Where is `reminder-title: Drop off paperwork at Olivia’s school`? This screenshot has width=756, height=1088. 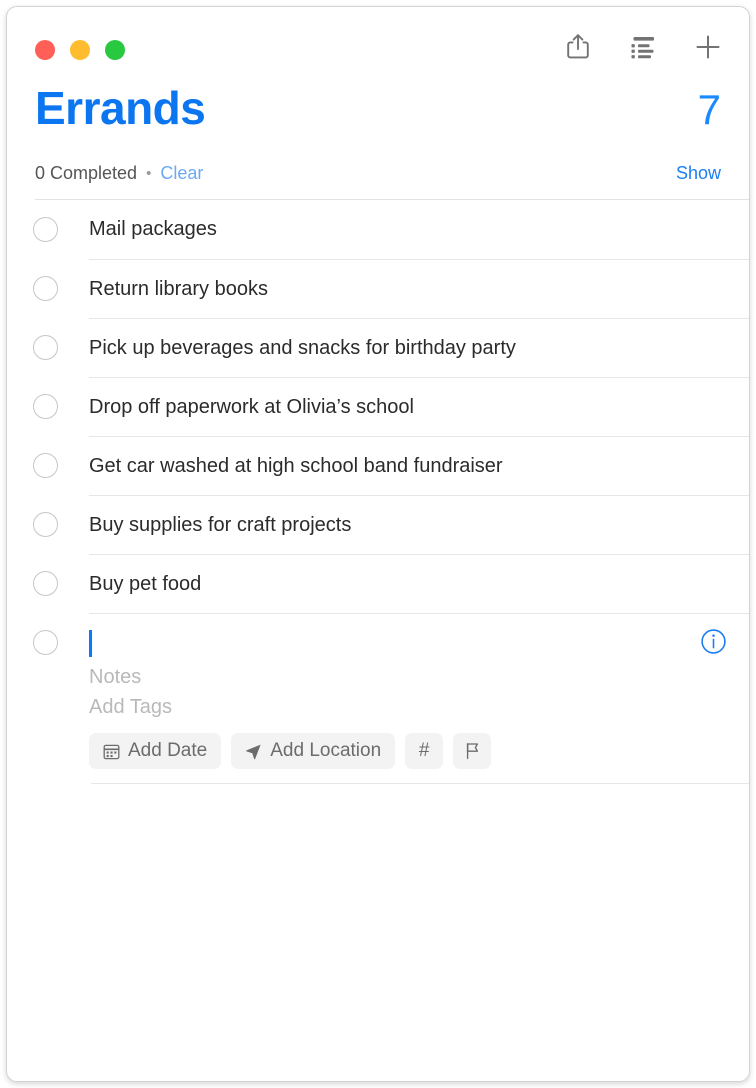
reminder-title: Drop off paperwork at Olivia’s school is located at coordinates (251, 407).